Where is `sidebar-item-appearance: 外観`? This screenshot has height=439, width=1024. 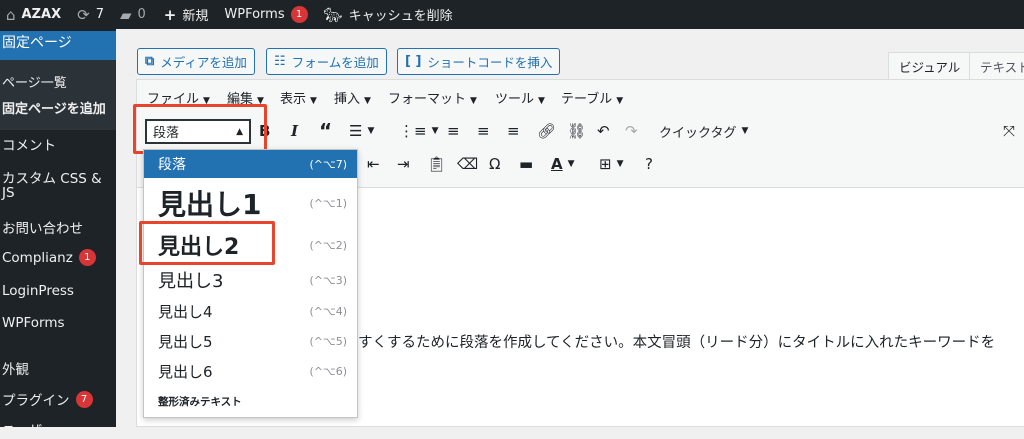
sidebar-item-appearance: 外観 is located at coordinates (15, 368).